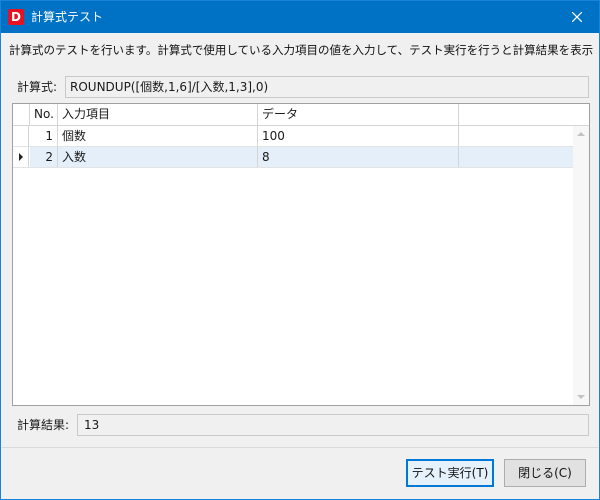 The width and height of the screenshot is (600, 500). I want to click on cell-item: 入数, so click(158, 157).